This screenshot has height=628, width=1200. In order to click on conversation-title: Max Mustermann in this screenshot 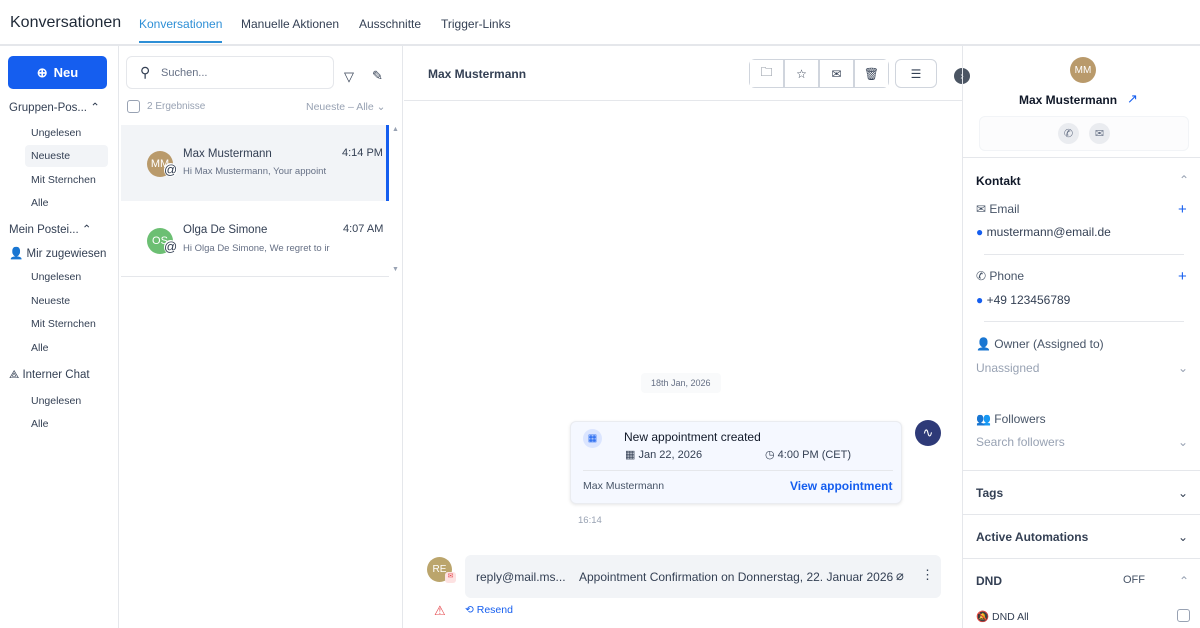, I will do `click(477, 74)`.